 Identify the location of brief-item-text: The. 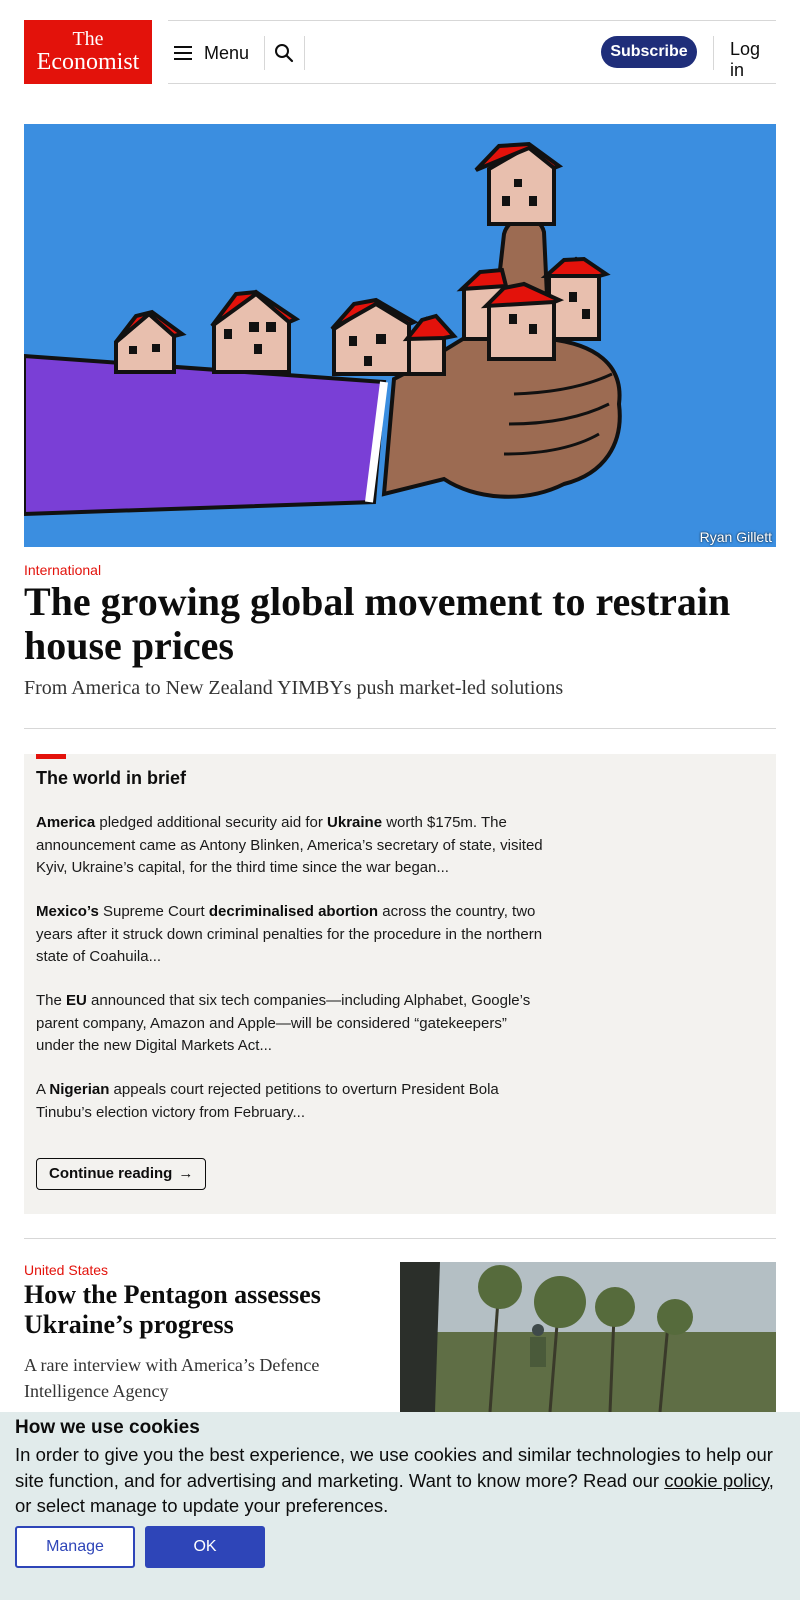
(51, 1000).